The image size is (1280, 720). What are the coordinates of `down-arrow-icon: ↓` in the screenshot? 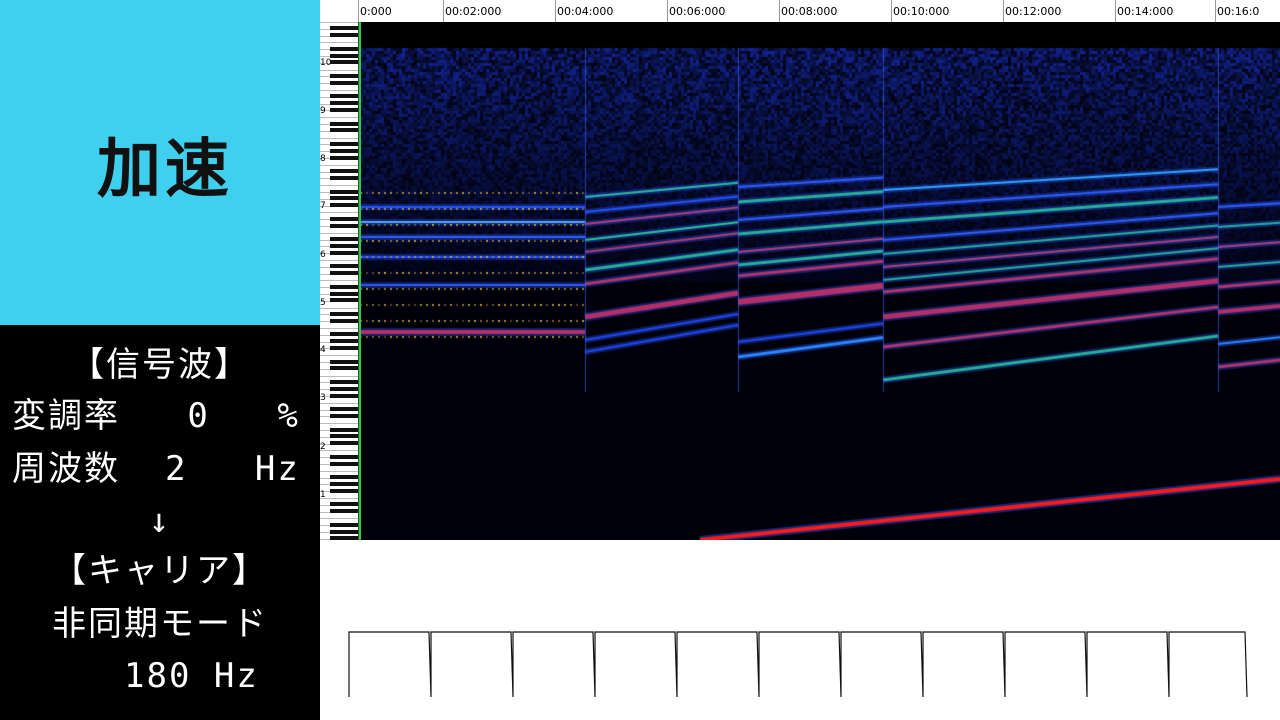 It's located at (160, 521).